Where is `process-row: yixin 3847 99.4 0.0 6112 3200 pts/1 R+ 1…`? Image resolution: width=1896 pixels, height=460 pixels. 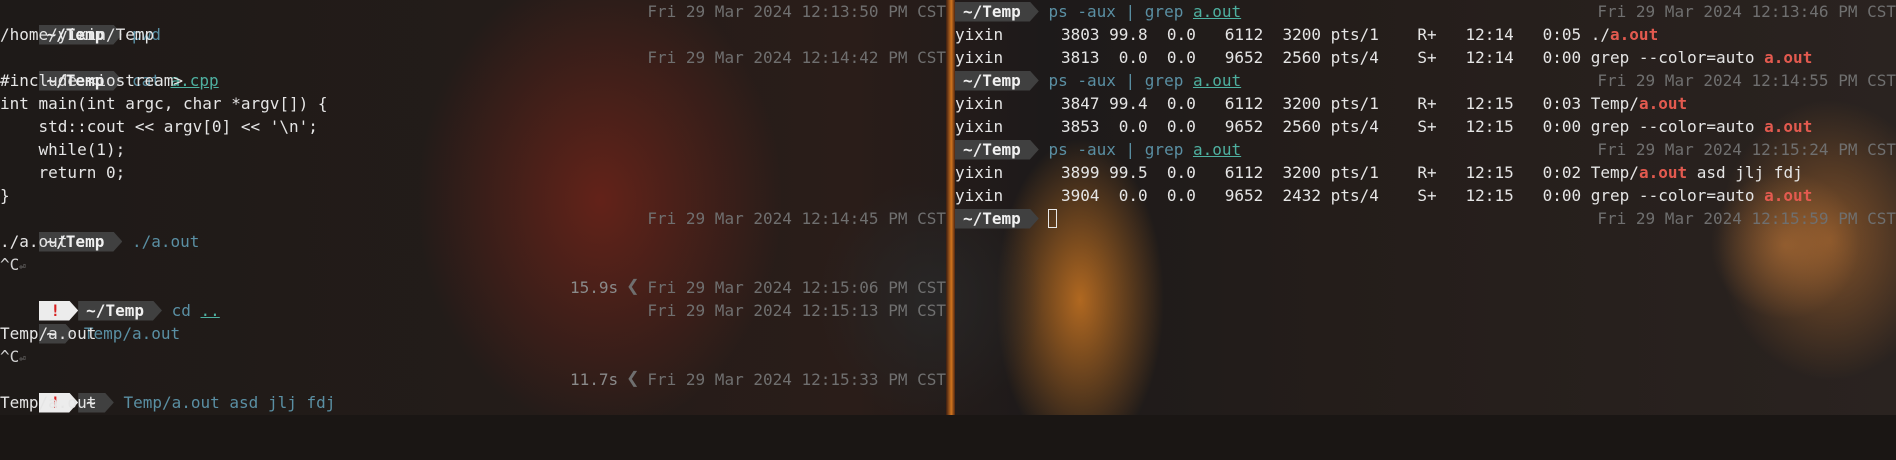
process-row: yixin 3847 99.4 0.0 6112 3200 pts/1 R+ 1… is located at coordinates (1425, 103).